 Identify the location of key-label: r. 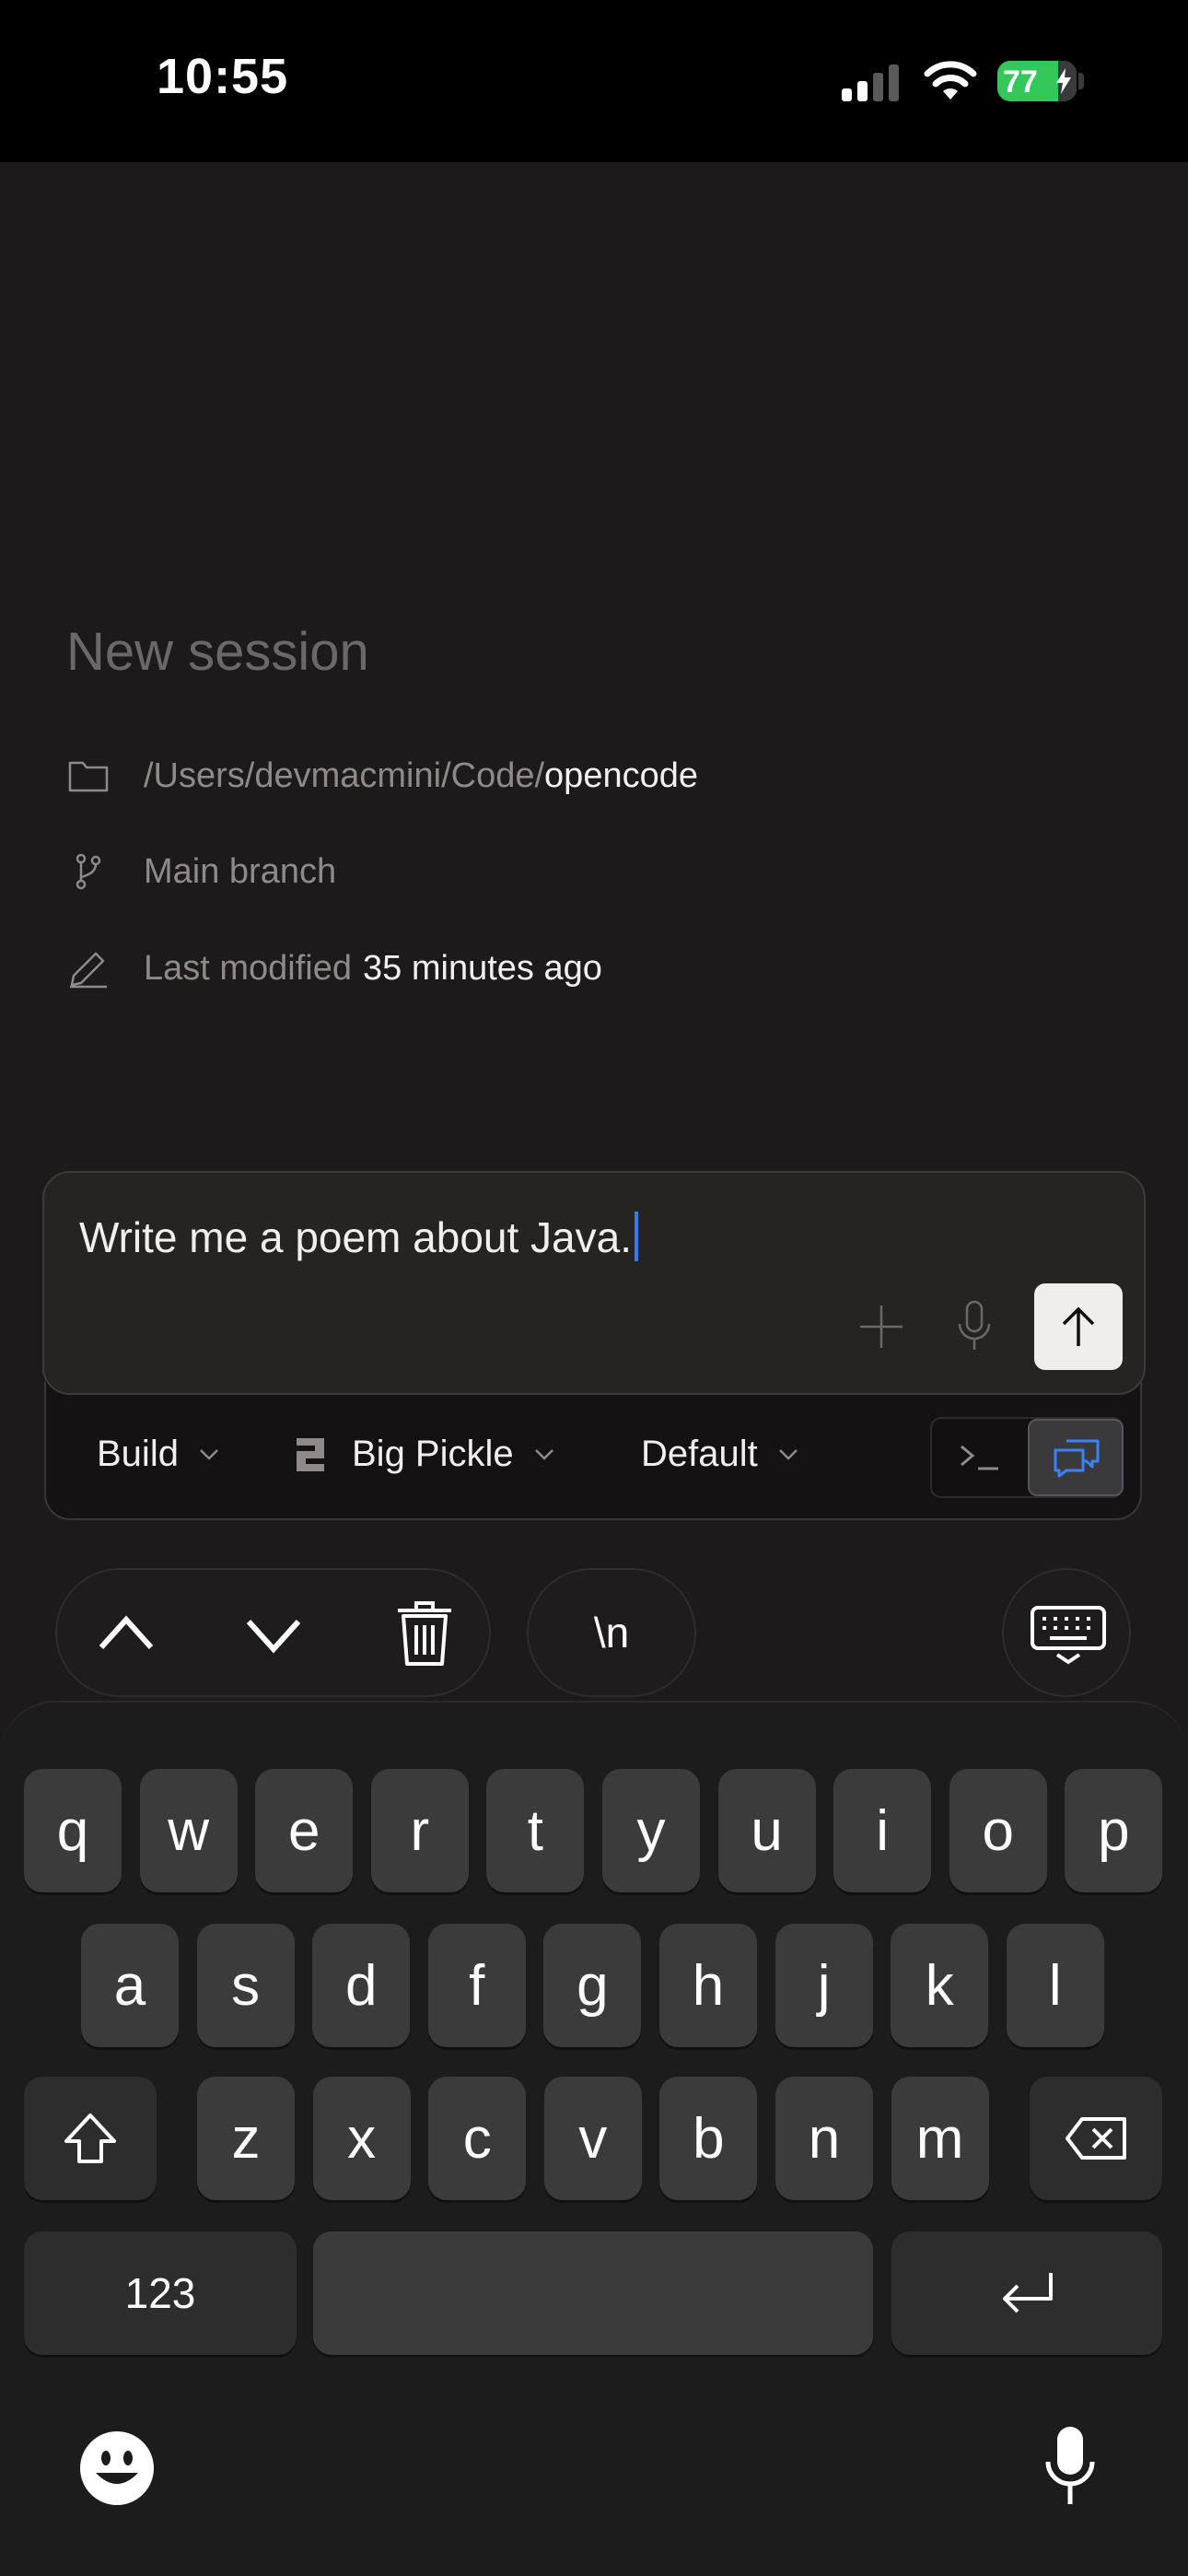
(420, 1830).